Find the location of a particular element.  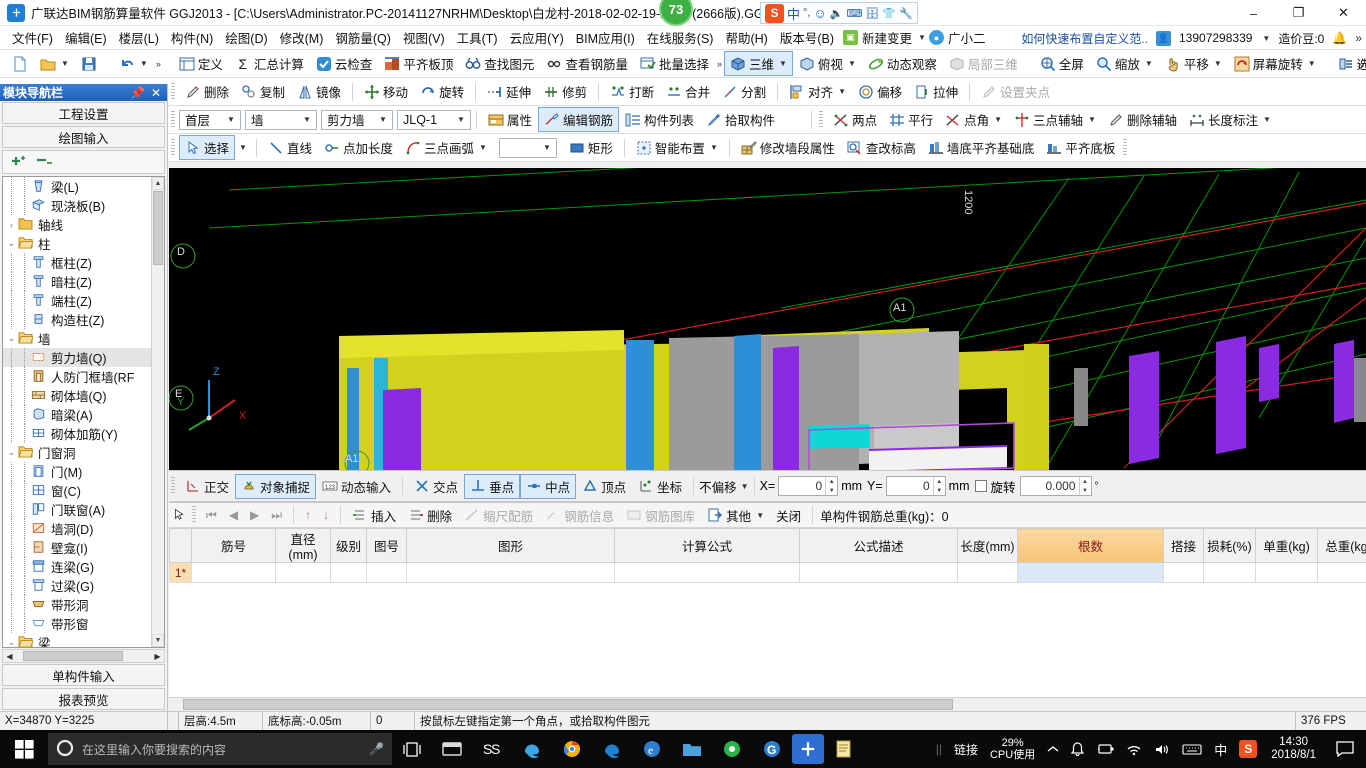

tree-horizontal-scrollbar: ◀ ▶ is located at coordinates (83, 656).